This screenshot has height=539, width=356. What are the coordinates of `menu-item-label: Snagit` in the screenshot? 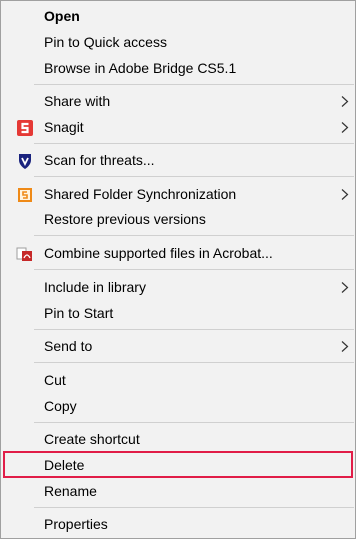 It's located at (64, 127).